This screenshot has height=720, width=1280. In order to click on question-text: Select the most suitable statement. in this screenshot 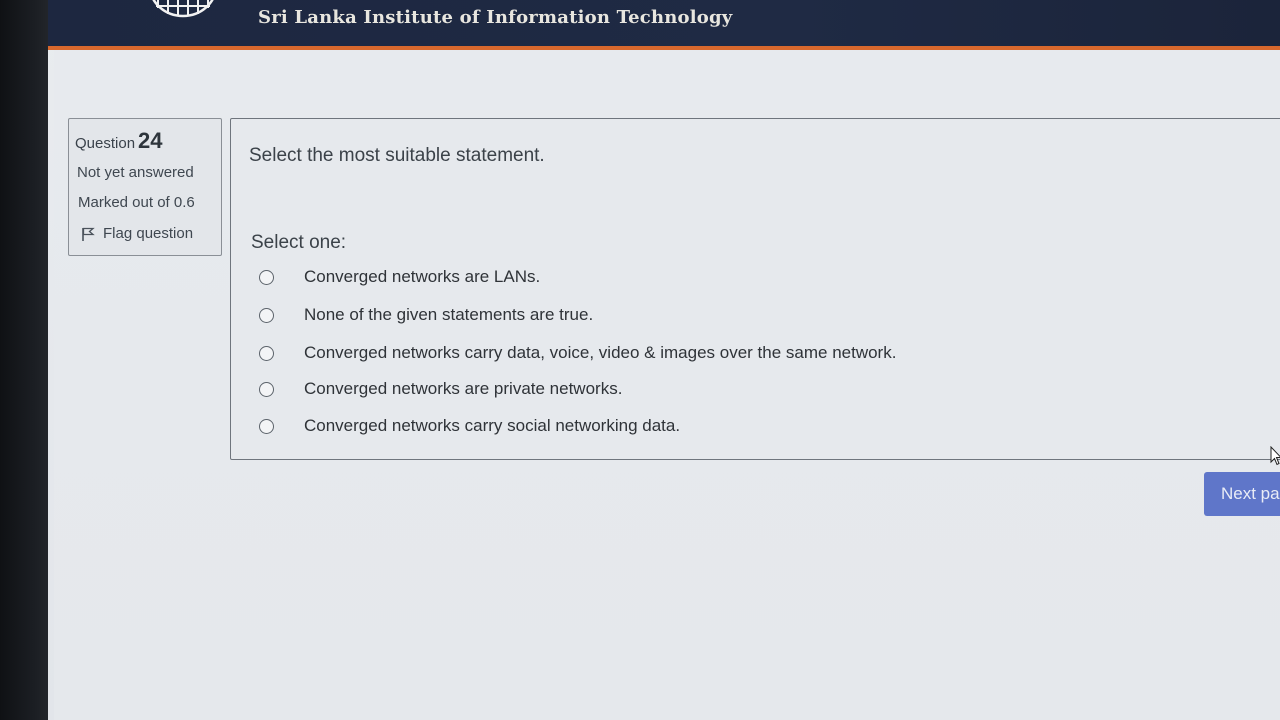, I will do `click(397, 155)`.